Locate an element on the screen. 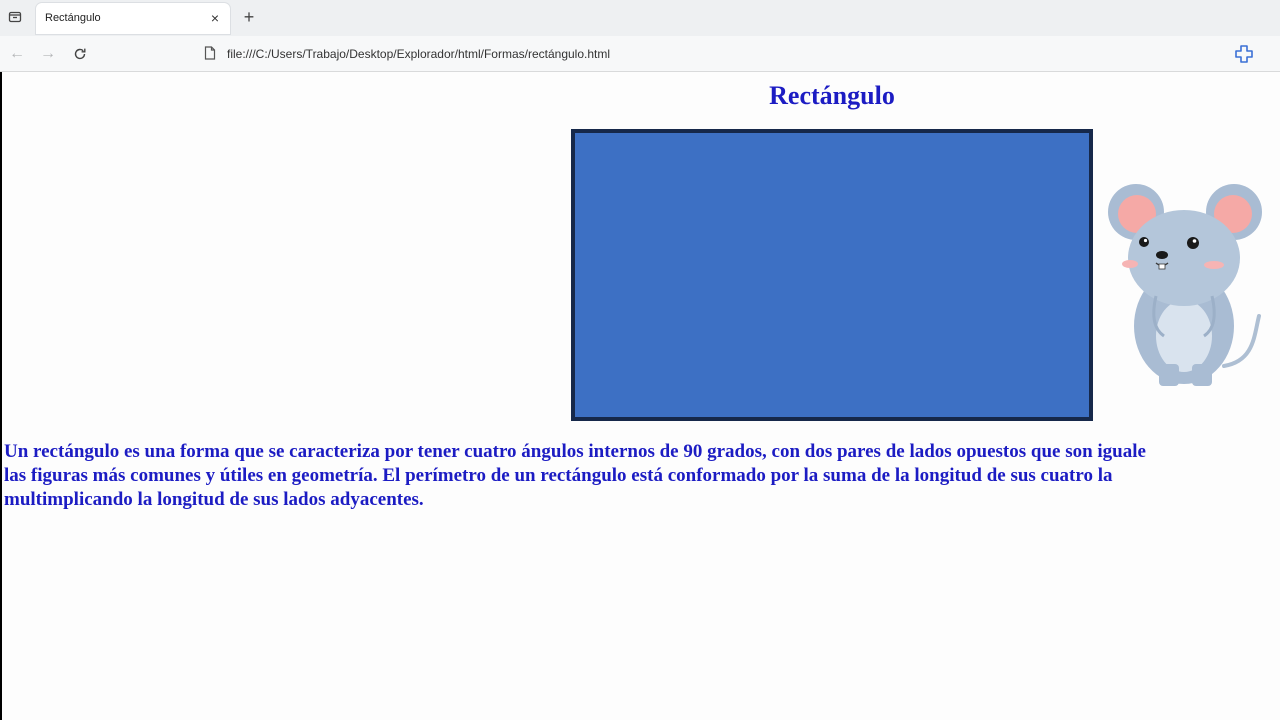  extensions-icon is located at coordinates (1244, 54).